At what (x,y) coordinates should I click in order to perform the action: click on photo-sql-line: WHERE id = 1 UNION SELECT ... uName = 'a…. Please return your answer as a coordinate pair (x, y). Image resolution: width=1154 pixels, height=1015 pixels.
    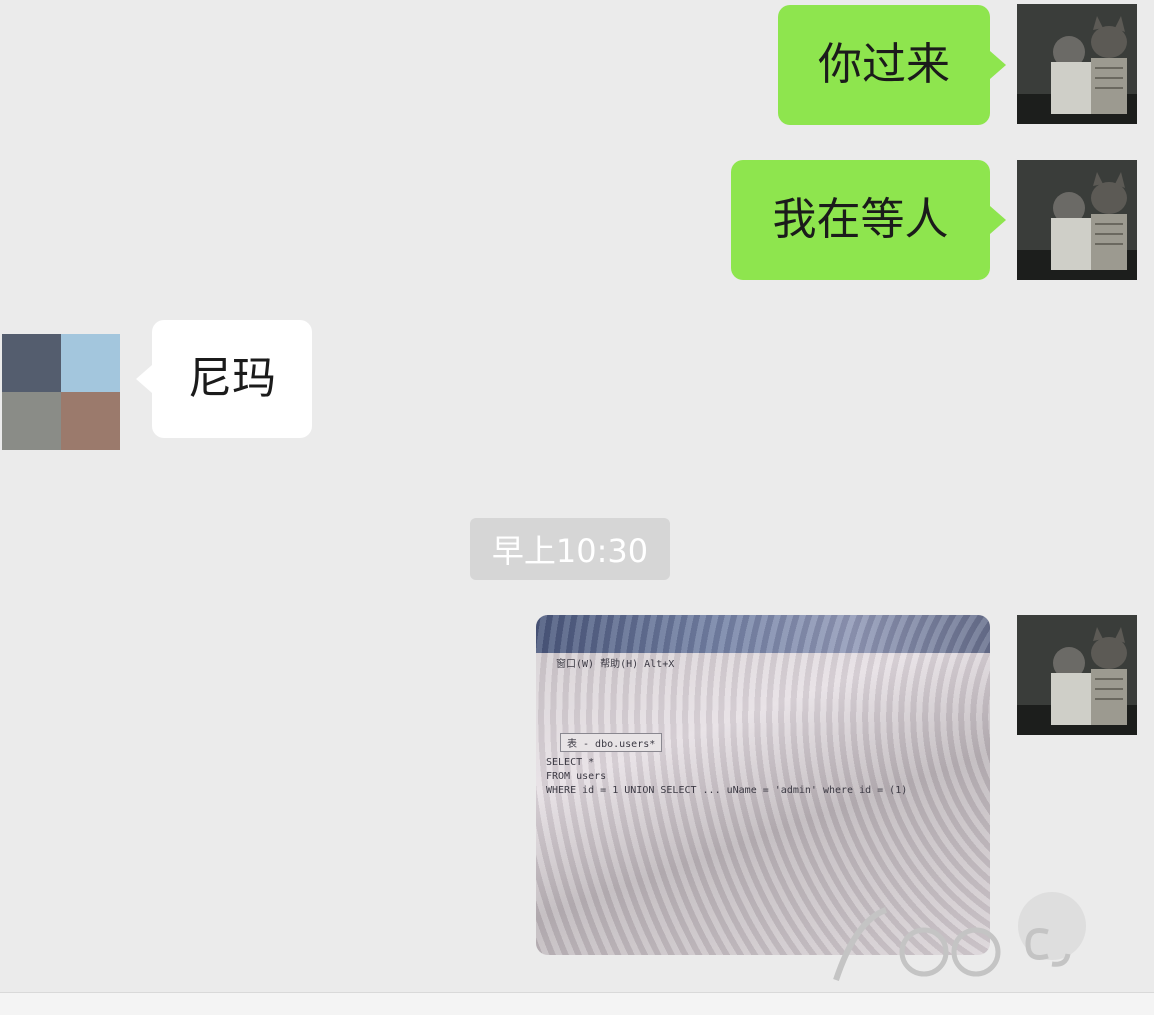
    Looking at the image, I should click on (727, 790).